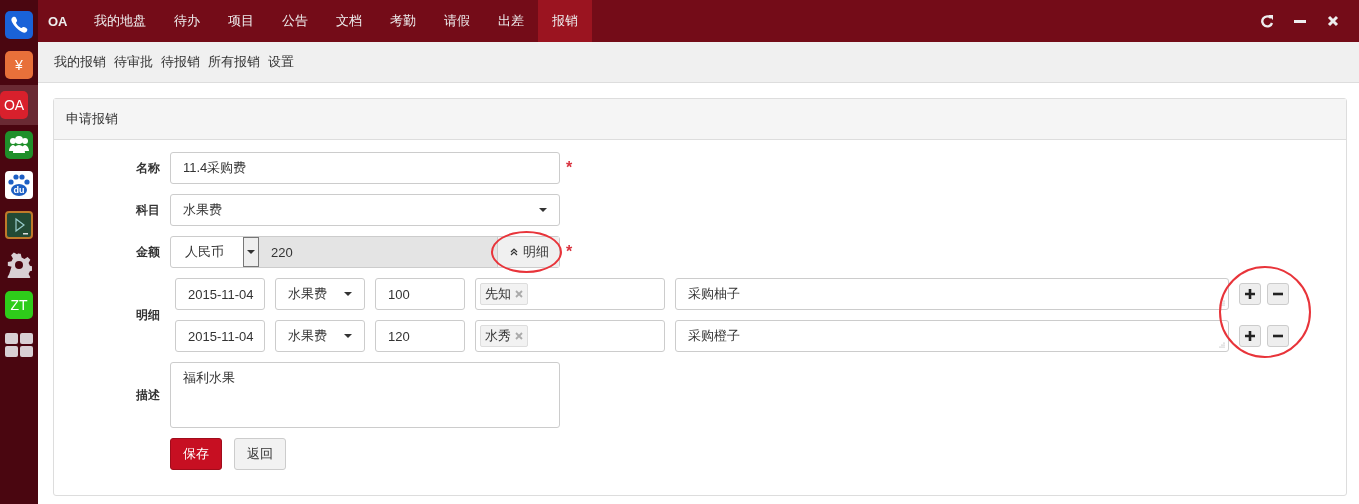  What do you see at coordinates (92, 119) in the screenshot?
I see `panel-title: 申请报销` at bounding box center [92, 119].